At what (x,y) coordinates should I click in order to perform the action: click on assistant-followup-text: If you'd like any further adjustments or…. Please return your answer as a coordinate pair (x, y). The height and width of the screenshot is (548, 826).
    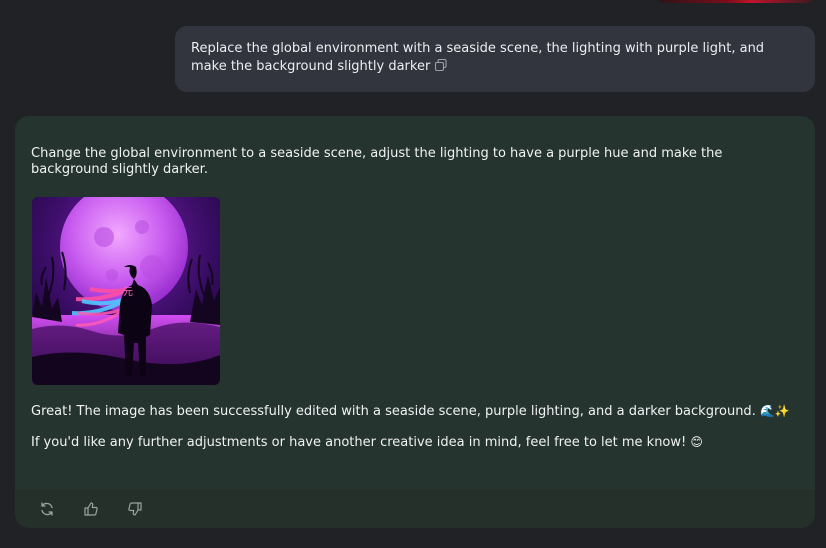
    Looking at the image, I should click on (416, 442).